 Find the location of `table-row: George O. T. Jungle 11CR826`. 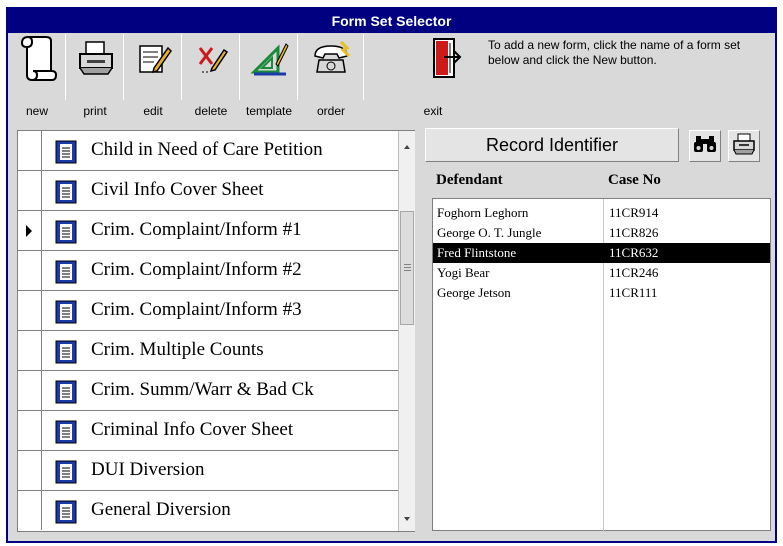

table-row: George O. T. Jungle 11CR826 is located at coordinates (601, 233).